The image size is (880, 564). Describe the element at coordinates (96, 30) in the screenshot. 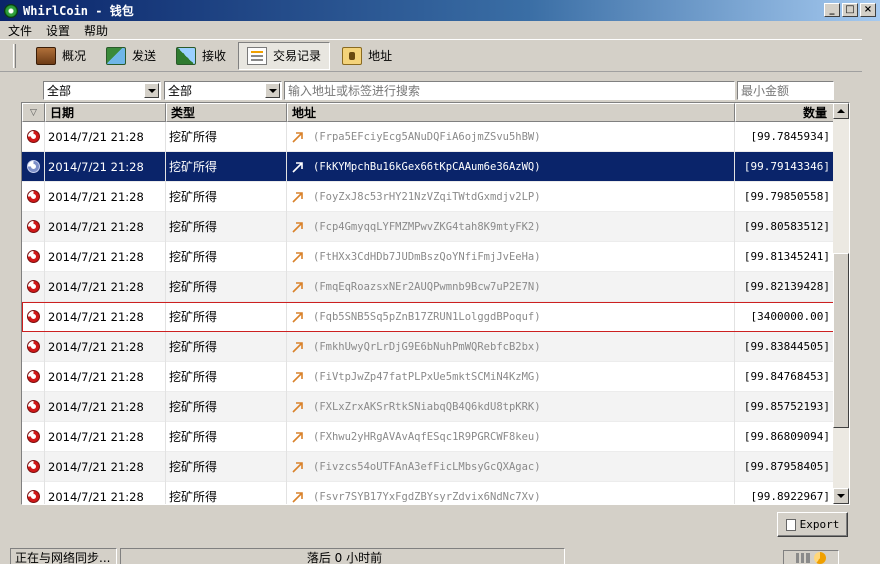

I see `menu-help: 帮助` at that location.